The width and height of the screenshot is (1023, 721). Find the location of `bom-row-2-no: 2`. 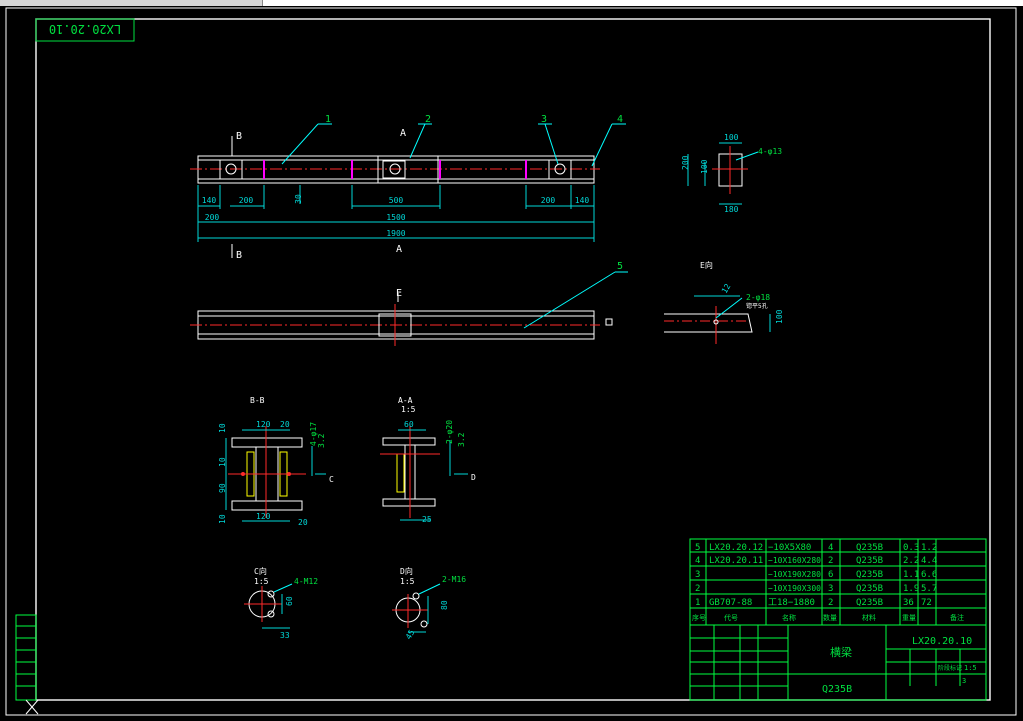

bom-row-2-no: 2 is located at coordinates (697, 589).